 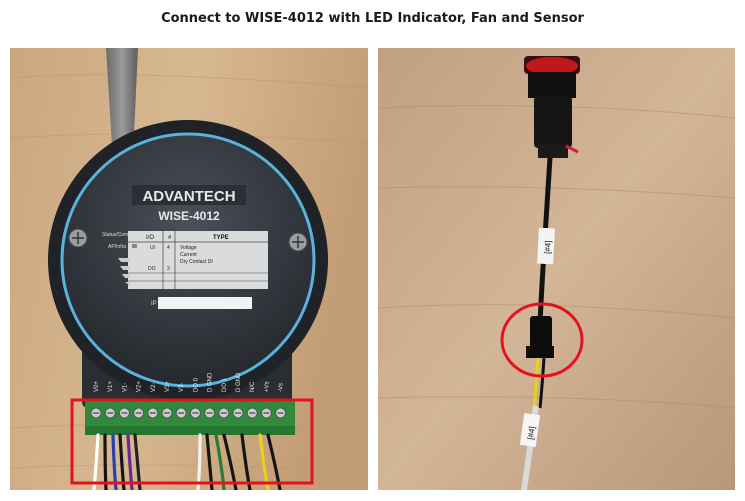 What do you see at coordinates (196, 262) in the screenshot?
I see `svg-text: Dry Contact DI` at bounding box center [196, 262].